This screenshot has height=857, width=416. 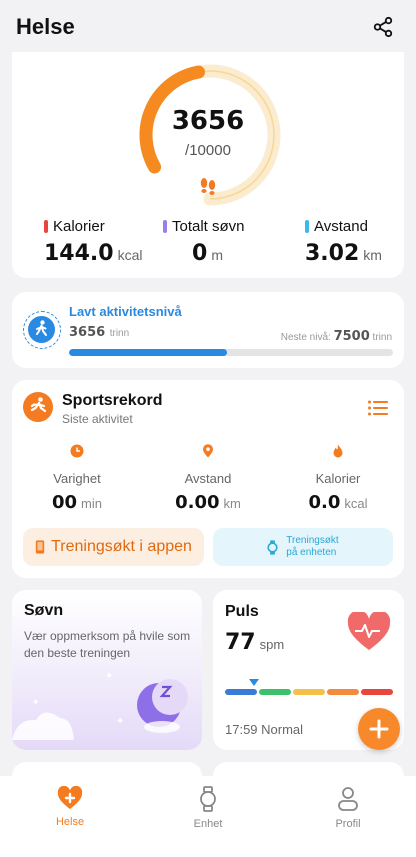 I want to click on activity-progress-fill, so click(x=148, y=352).